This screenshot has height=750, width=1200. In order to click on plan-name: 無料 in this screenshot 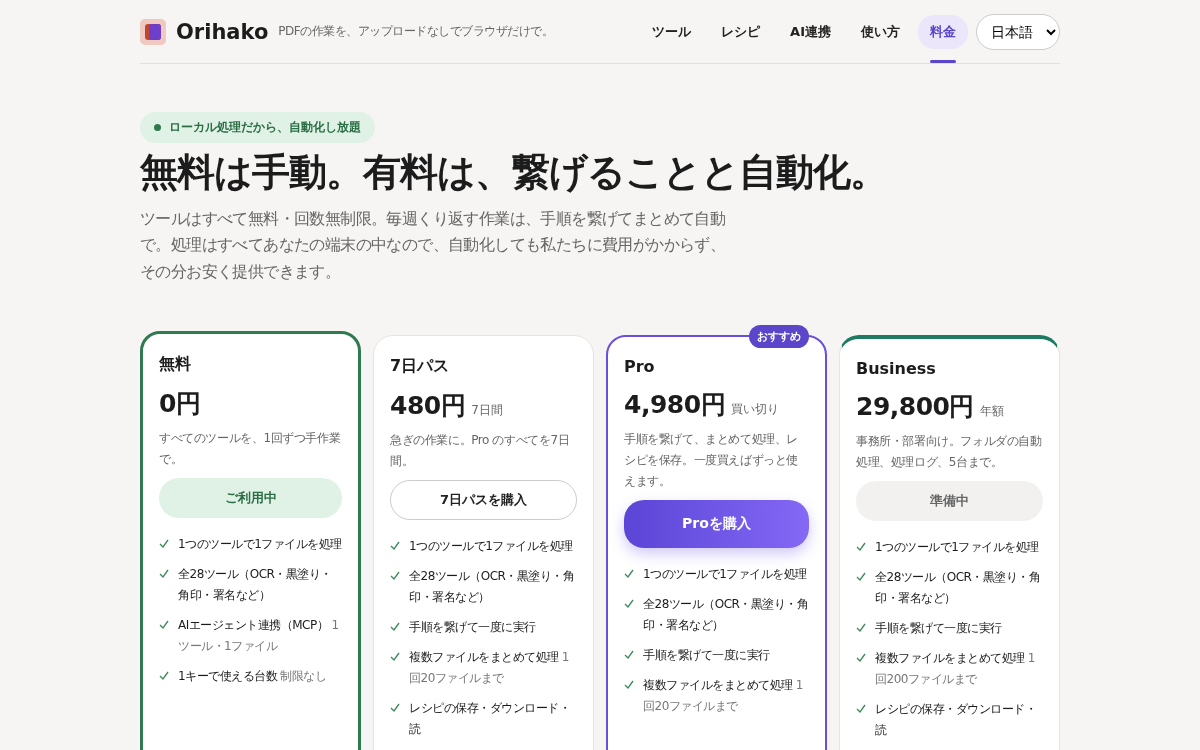, I will do `click(175, 365)`.